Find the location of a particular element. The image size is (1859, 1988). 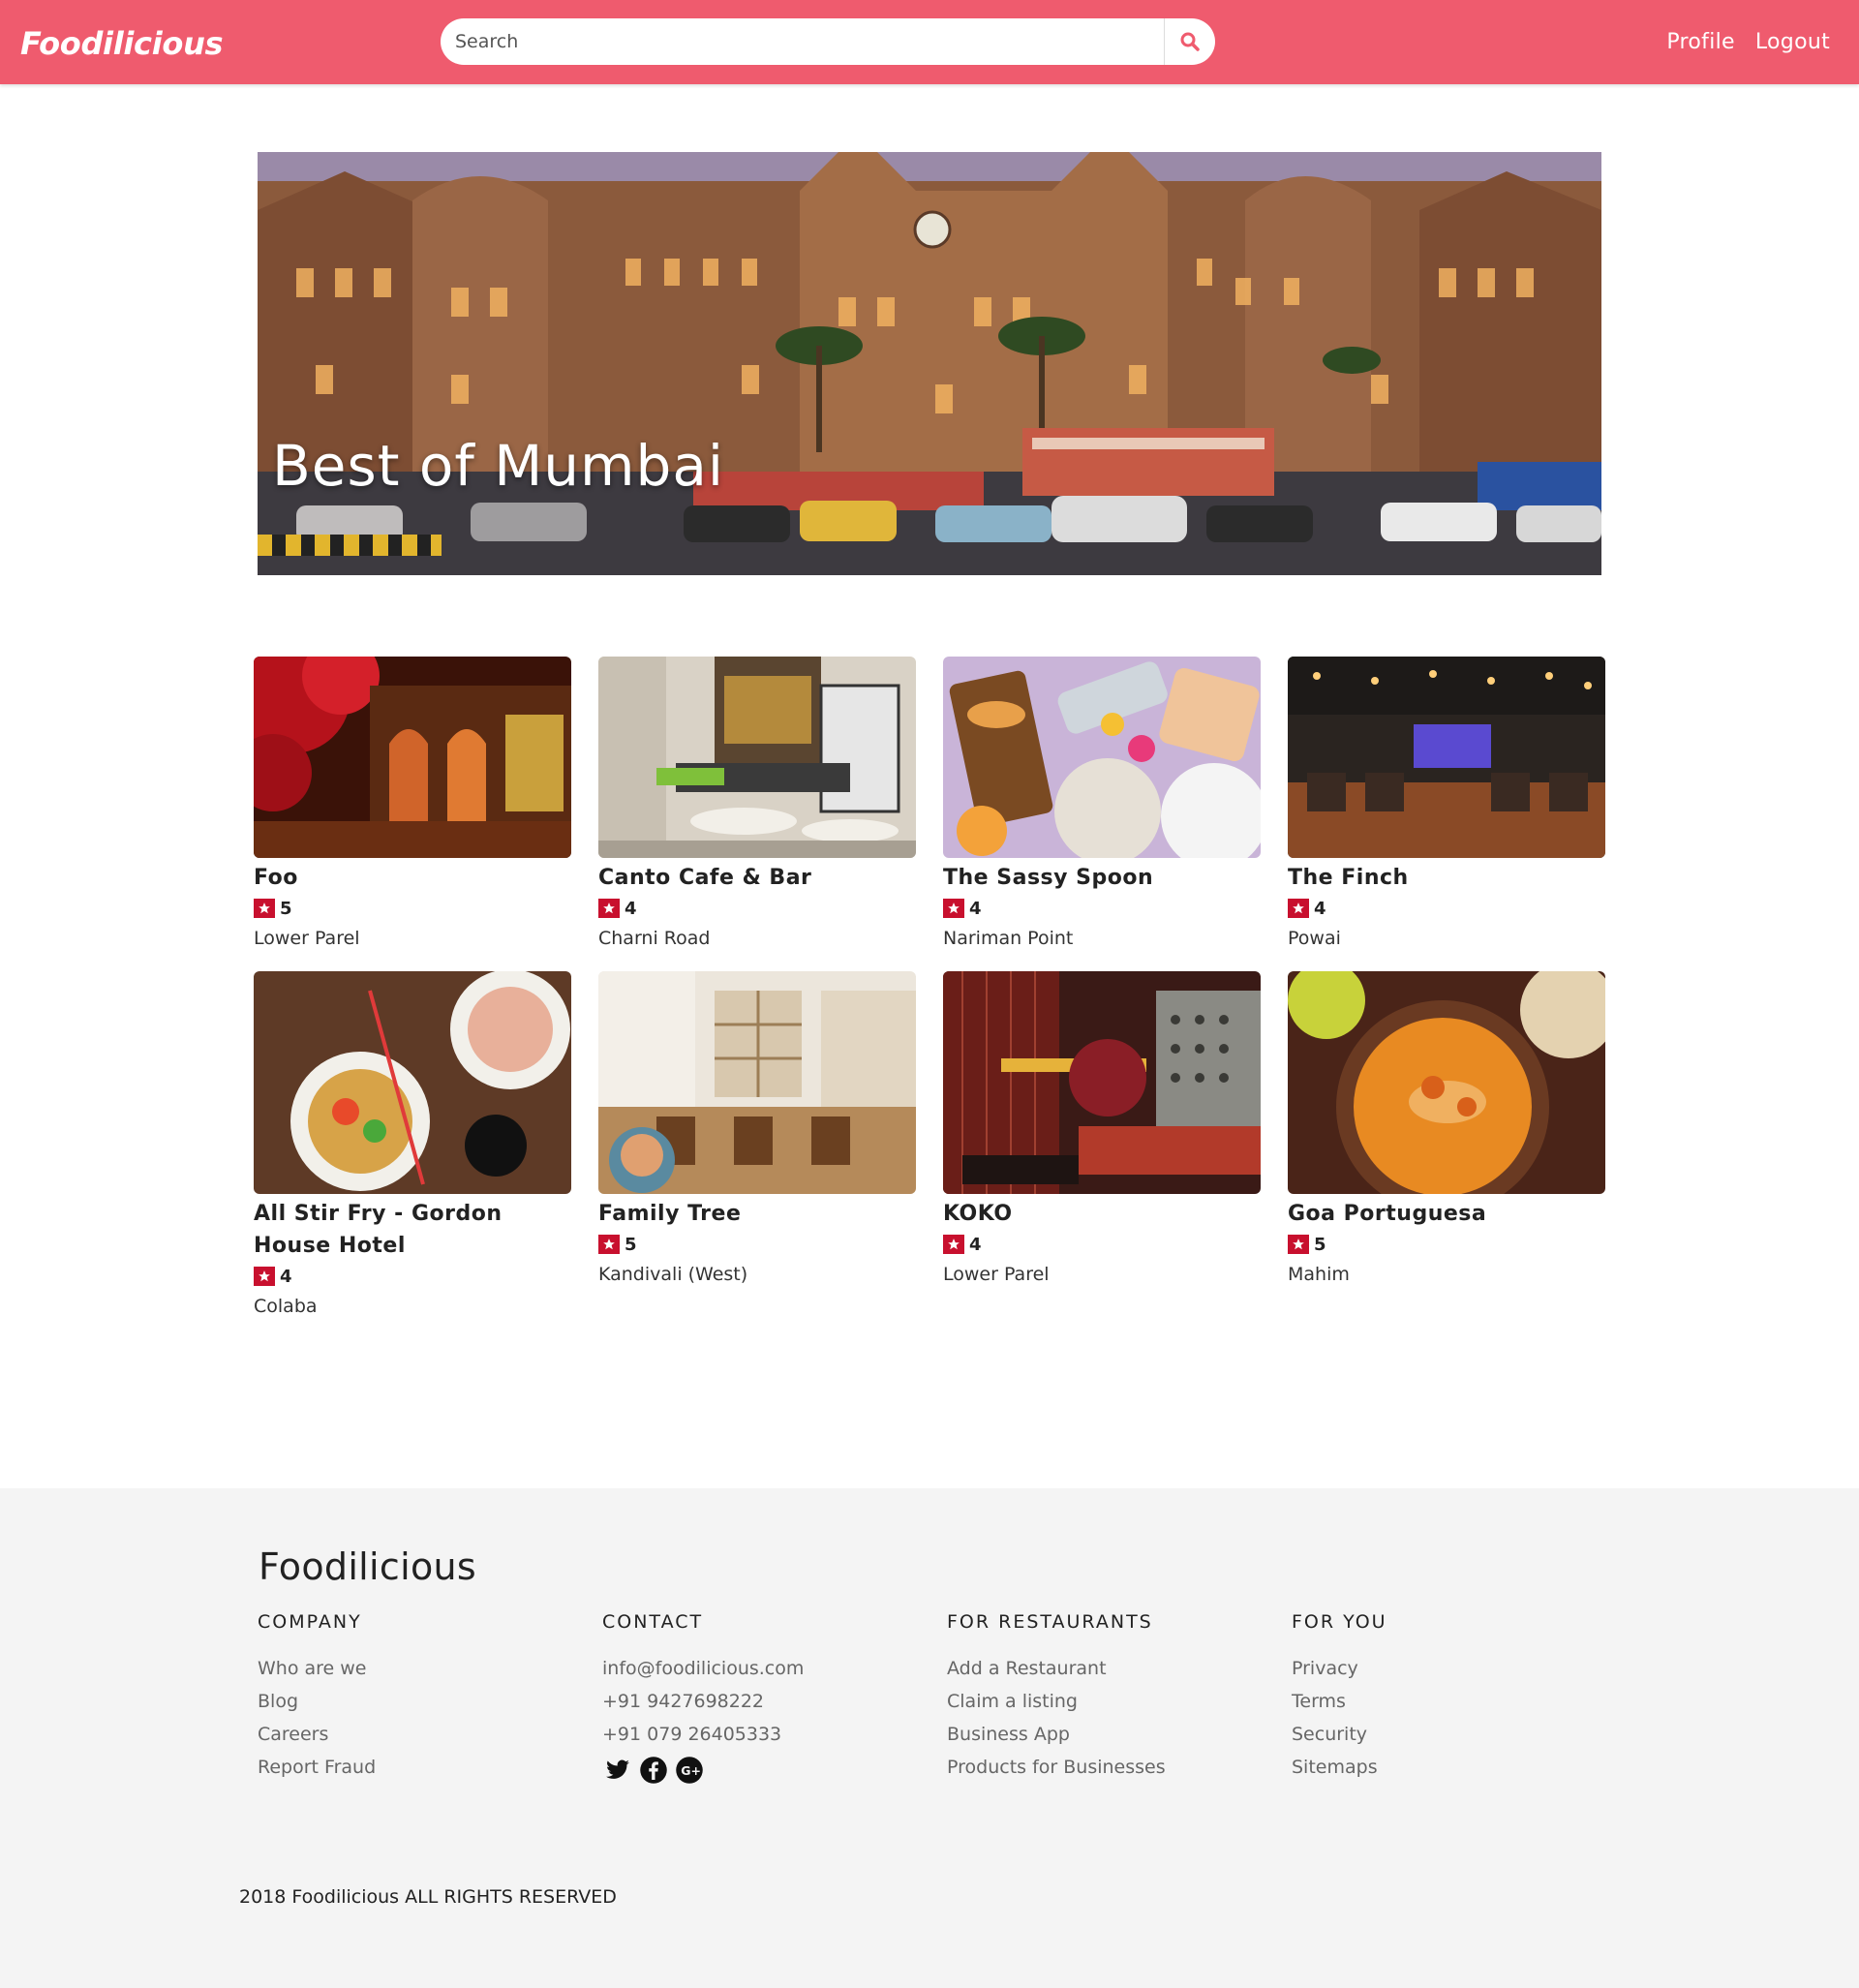

restaurant-location: Charni Road is located at coordinates (654, 938).